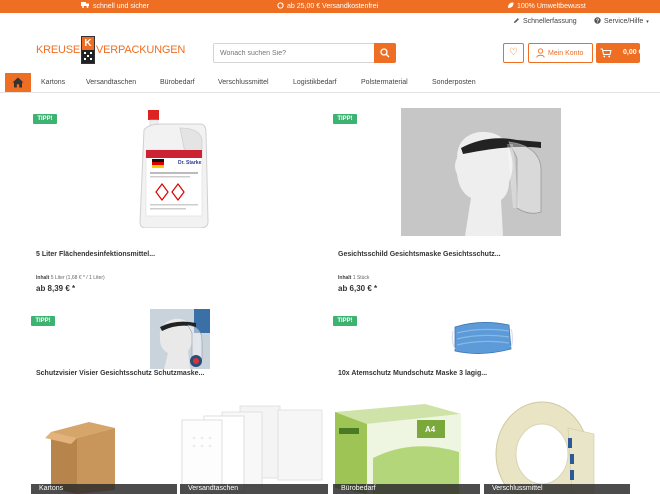 The width and height of the screenshot is (660, 494). I want to click on cart-icon, so click(606, 54).